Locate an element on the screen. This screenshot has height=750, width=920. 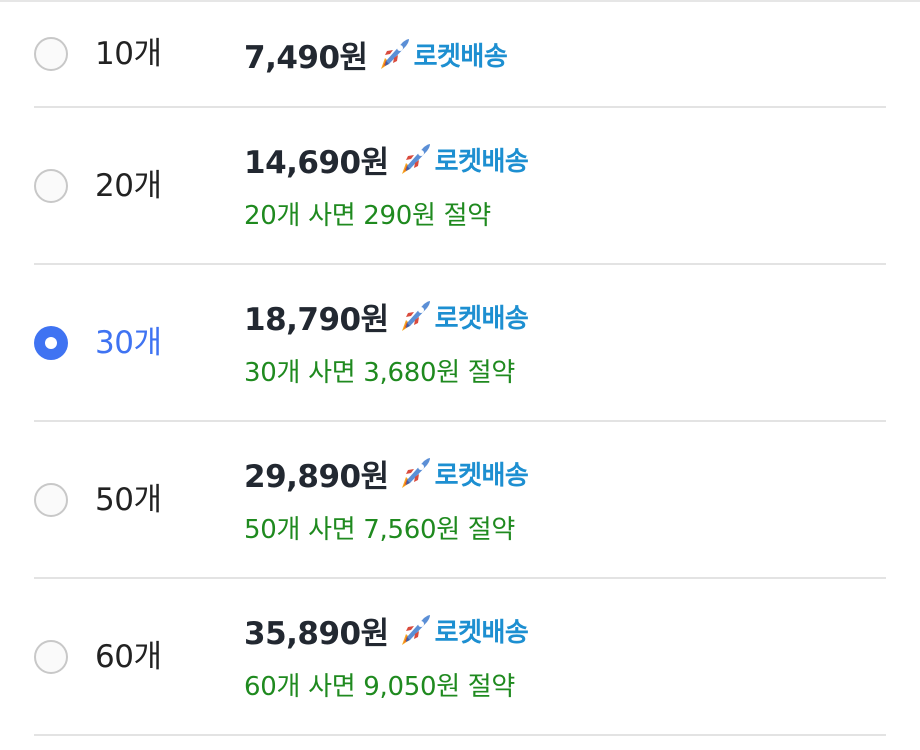
saving-text: 30개 사면 3,680원 절약 is located at coordinates (380, 373).